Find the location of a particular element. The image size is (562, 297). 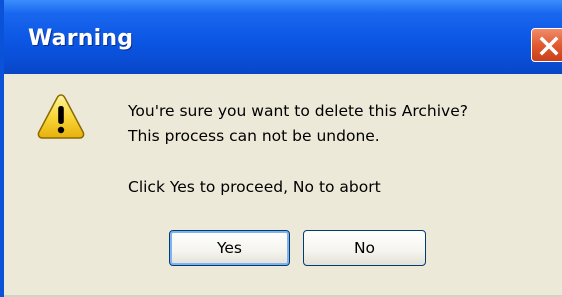

message-line-2: This process can not be undone. is located at coordinates (254, 136).